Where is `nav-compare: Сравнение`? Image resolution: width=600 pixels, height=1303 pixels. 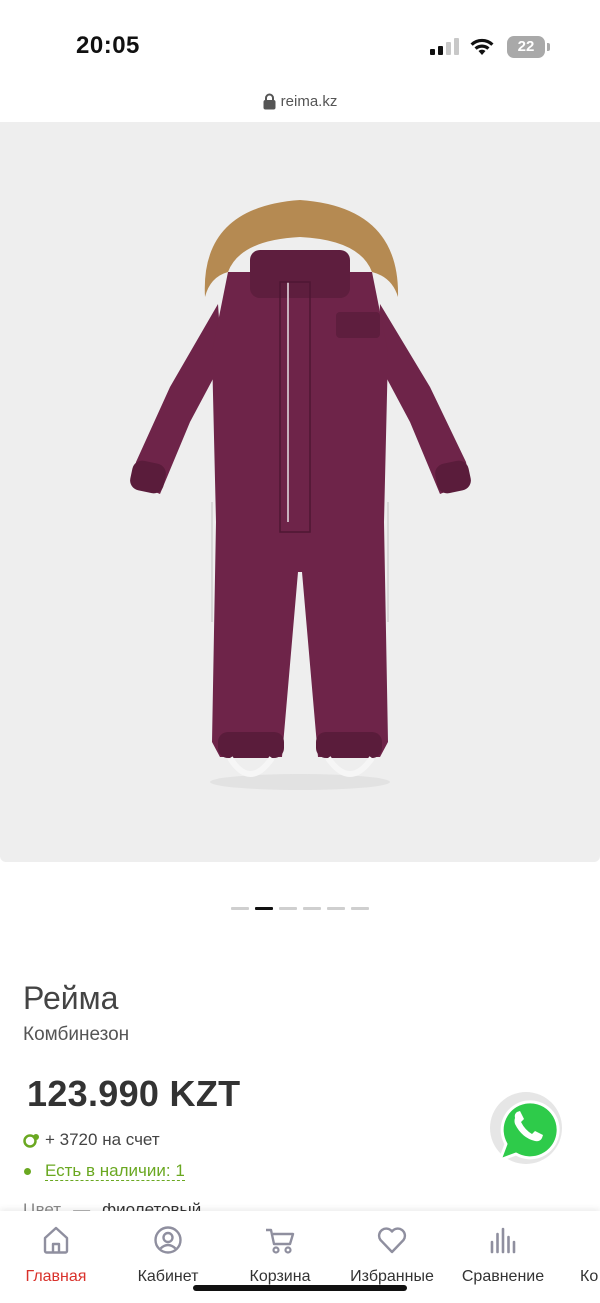
nav-compare: Сравнение is located at coordinates (503, 1248).